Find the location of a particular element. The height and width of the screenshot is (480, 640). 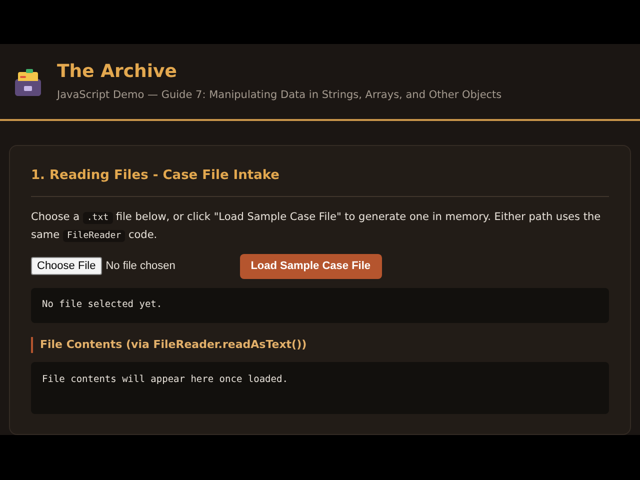

archive-box-icon is located at coordinates (28, 81).